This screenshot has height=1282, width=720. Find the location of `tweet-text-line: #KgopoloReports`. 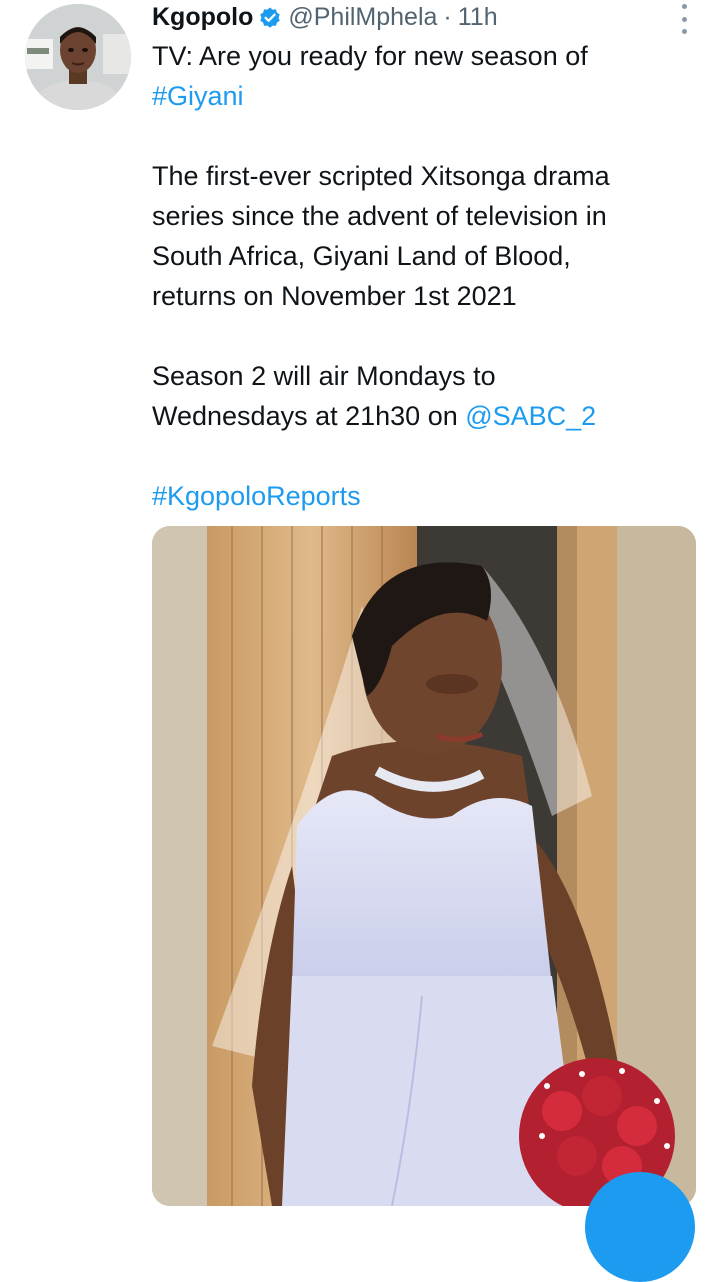

tweet-text-line: #KgopoloReports is located at coordinates (422, 496).